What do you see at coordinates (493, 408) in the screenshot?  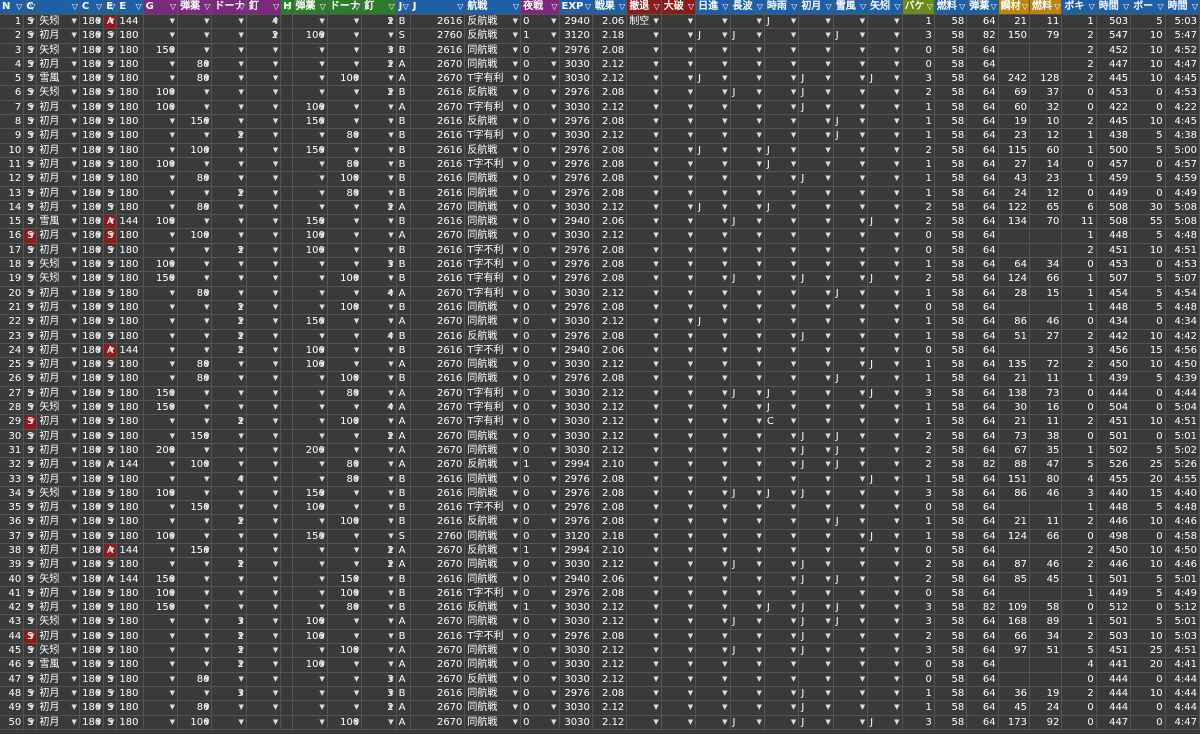 I see `cell: T字有利 ▼` at bounding box center [493, 408].